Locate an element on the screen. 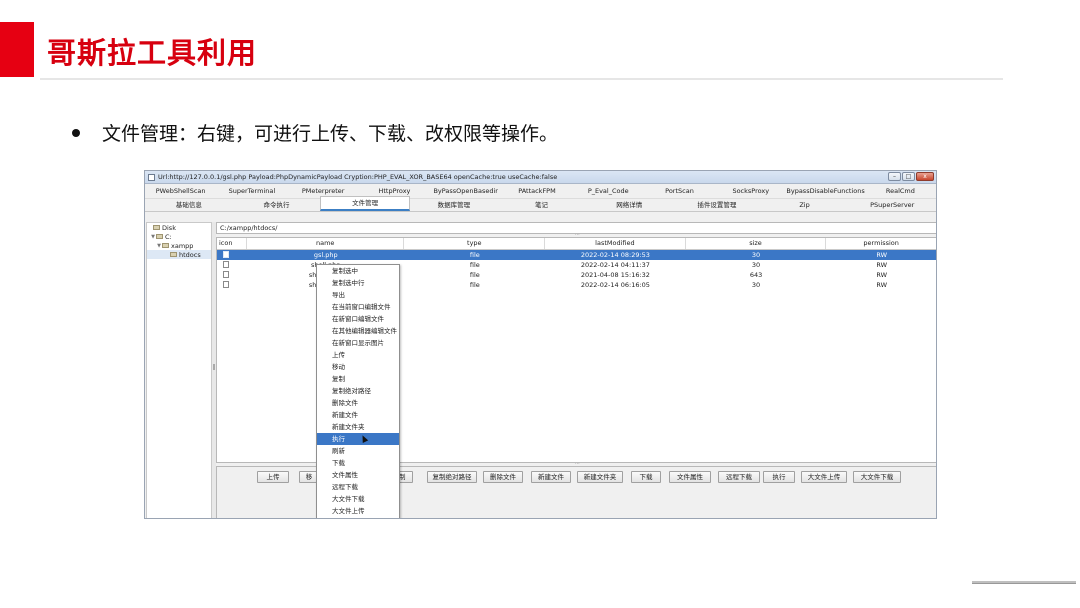 Image resolution: width=1080 pixels, height=608 pixels. menu-item-file-properties: 文件属性 is located at coordinates (358, 475).